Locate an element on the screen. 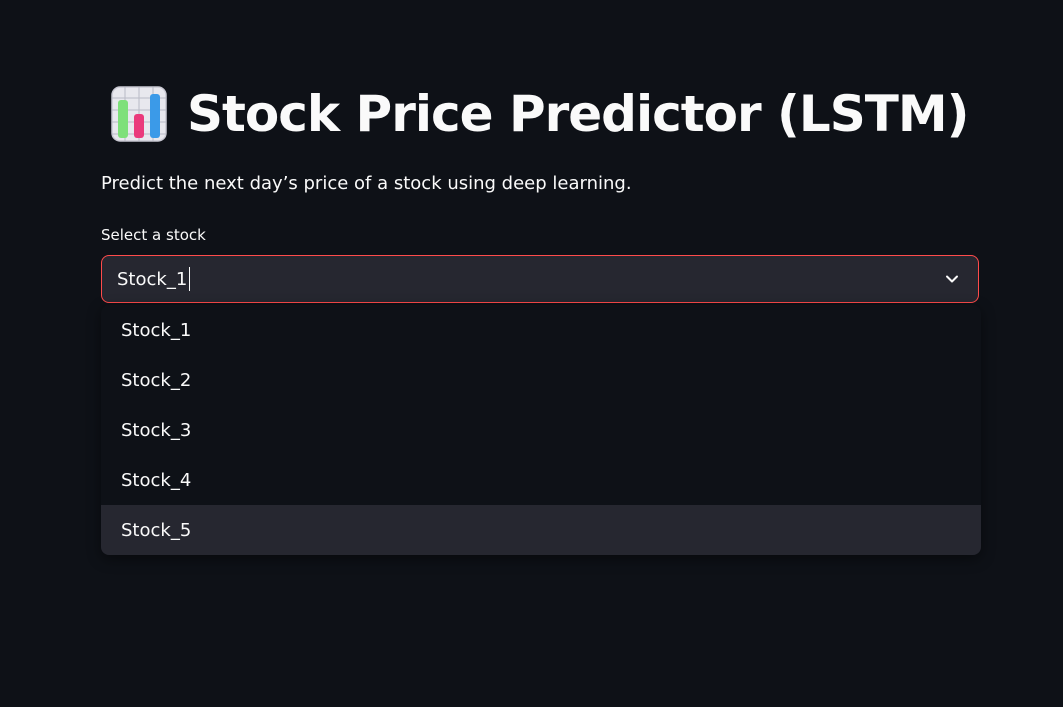 The image size is (1063, 707). stock-select-label: Select a stock is located at coordinates (153, 235).